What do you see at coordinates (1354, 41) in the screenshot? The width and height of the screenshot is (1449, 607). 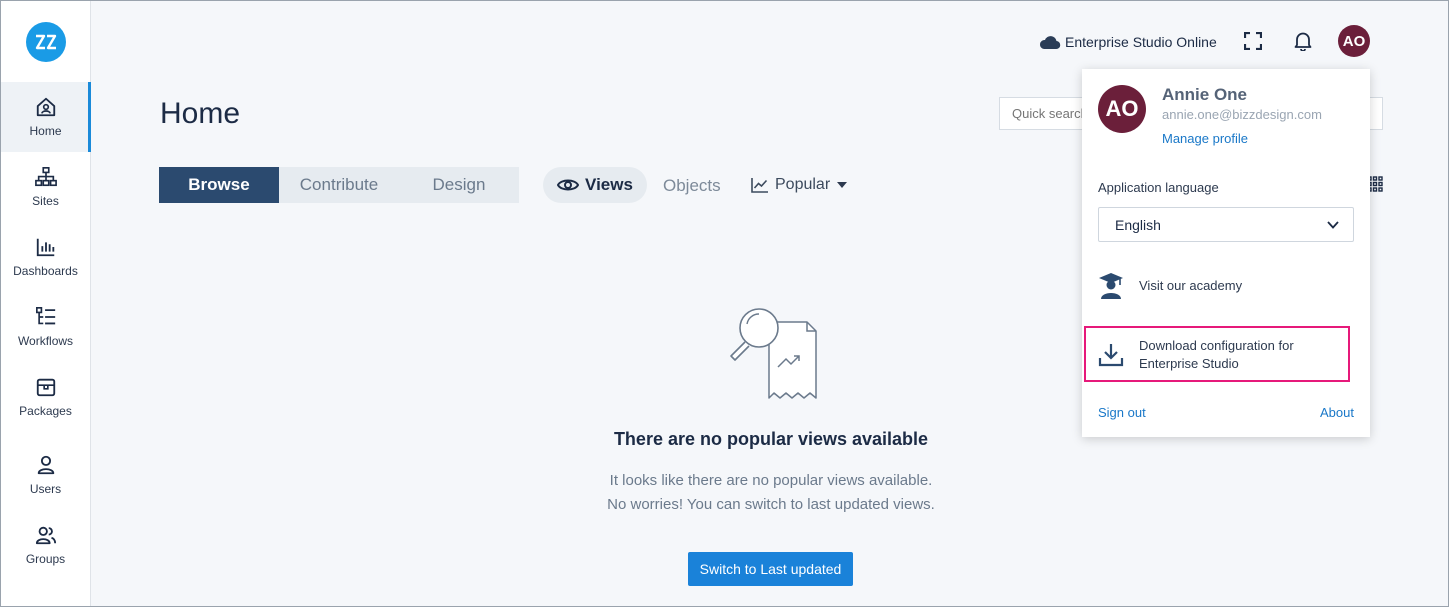 I see `user-avatar-button: AO` at bounding box center [1354, 41].